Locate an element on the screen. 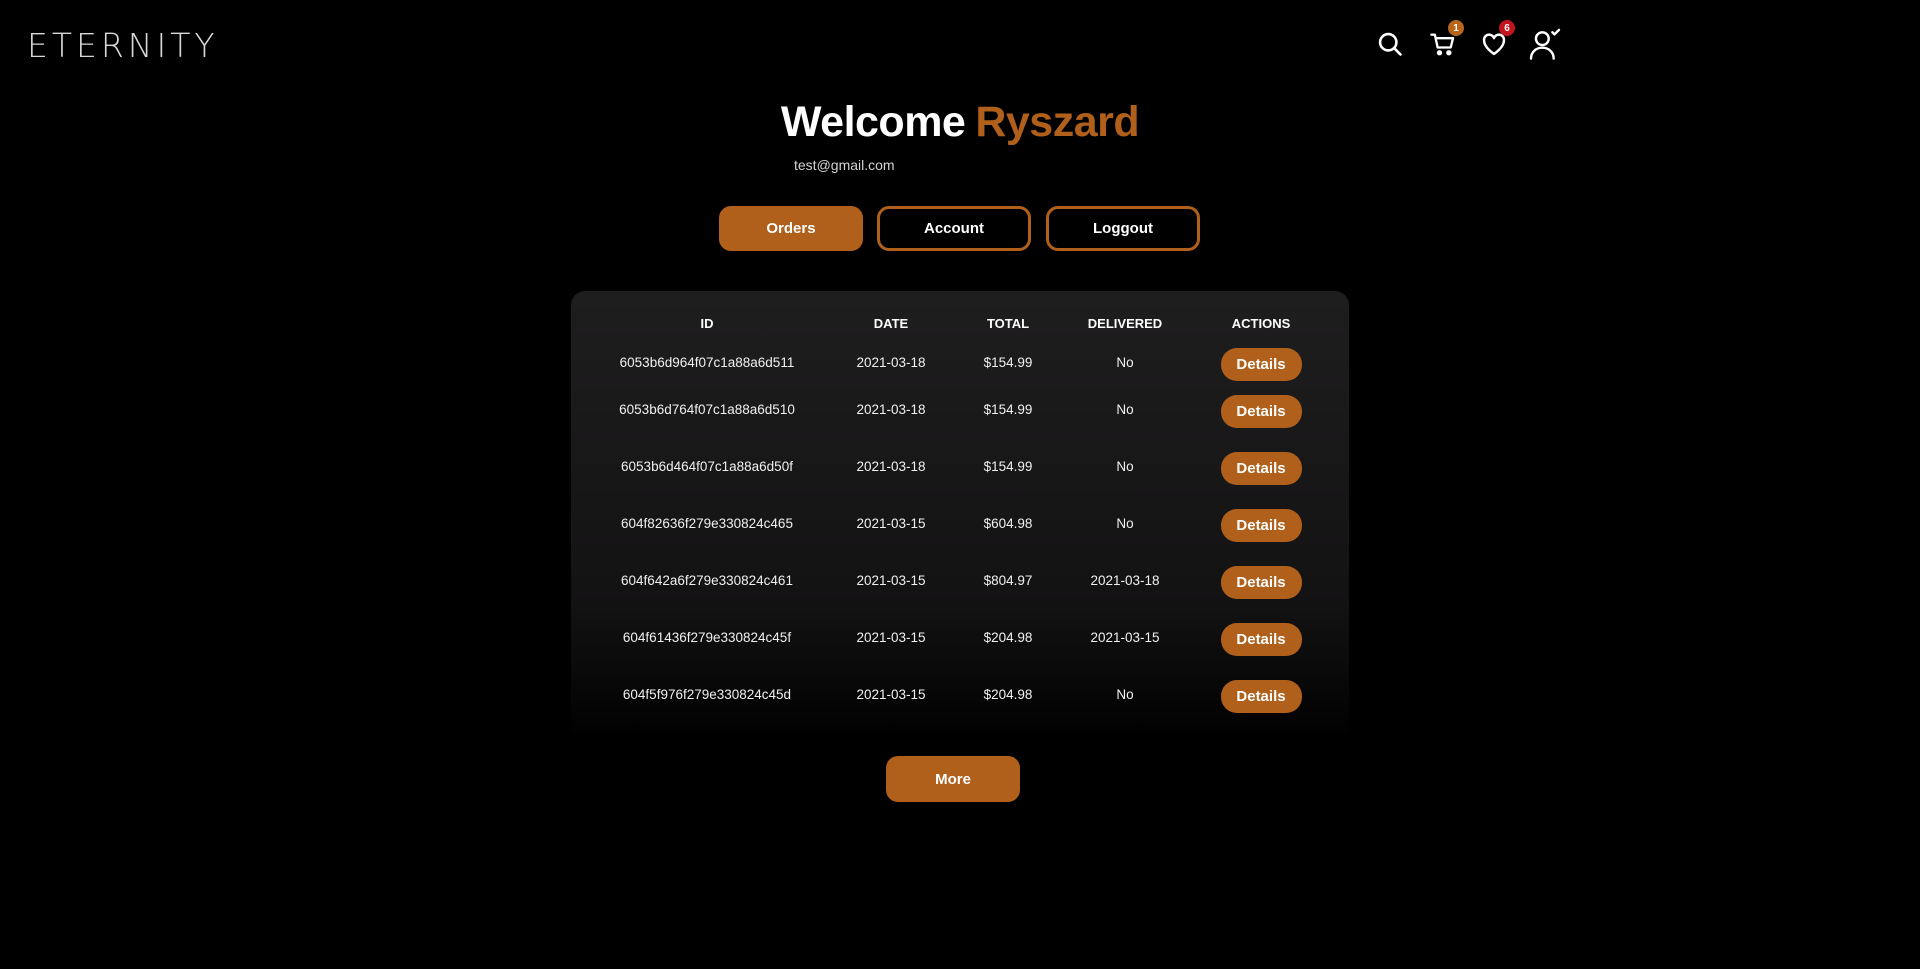 This screenshot has height=969, width=1920. user-menu-button is located at coordinates (1545, 44).